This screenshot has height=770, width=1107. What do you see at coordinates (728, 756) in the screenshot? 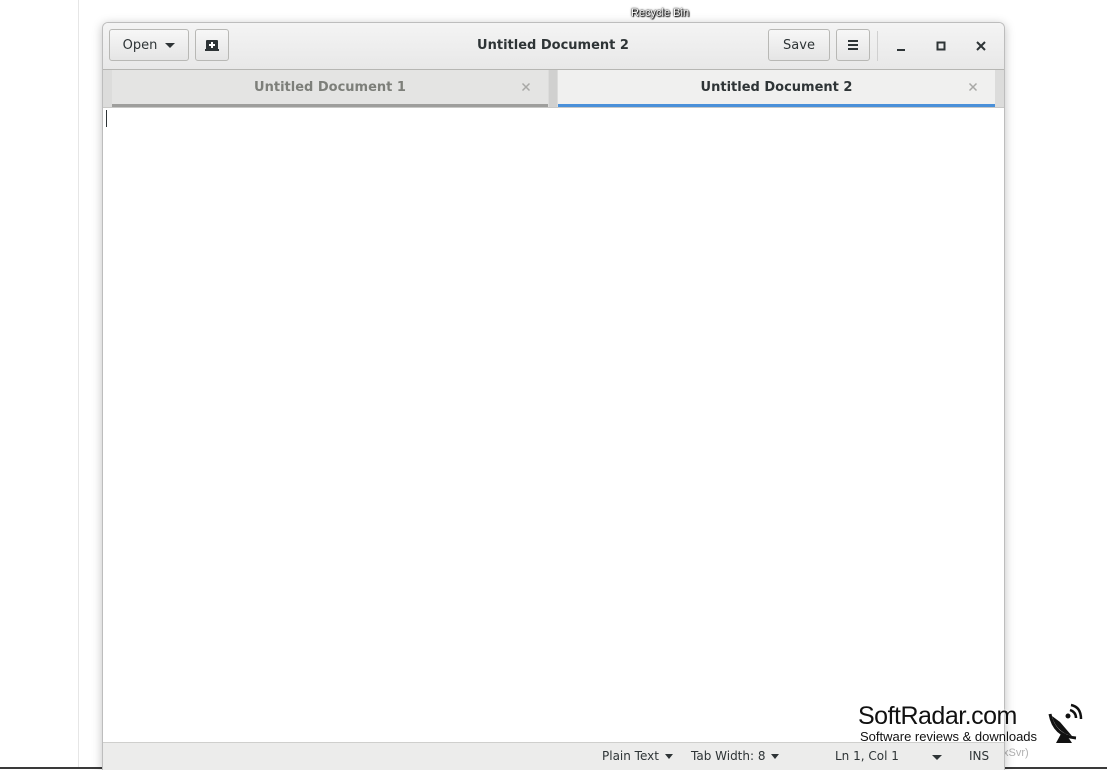
I see `tab-width-label: Tab Width: 8` at bounding box center [728, 756].